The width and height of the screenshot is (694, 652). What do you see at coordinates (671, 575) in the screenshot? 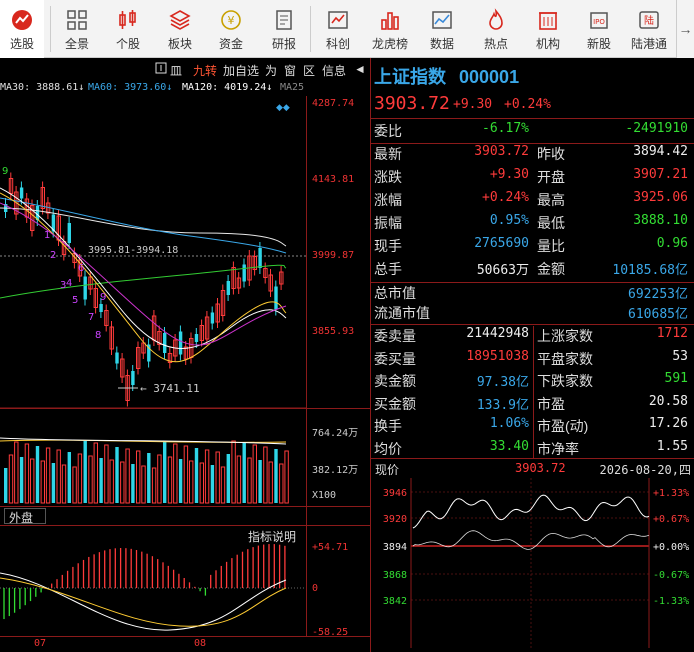
I see `mini-right-axis-label: -0.67%` at bounding box center [671, 575].